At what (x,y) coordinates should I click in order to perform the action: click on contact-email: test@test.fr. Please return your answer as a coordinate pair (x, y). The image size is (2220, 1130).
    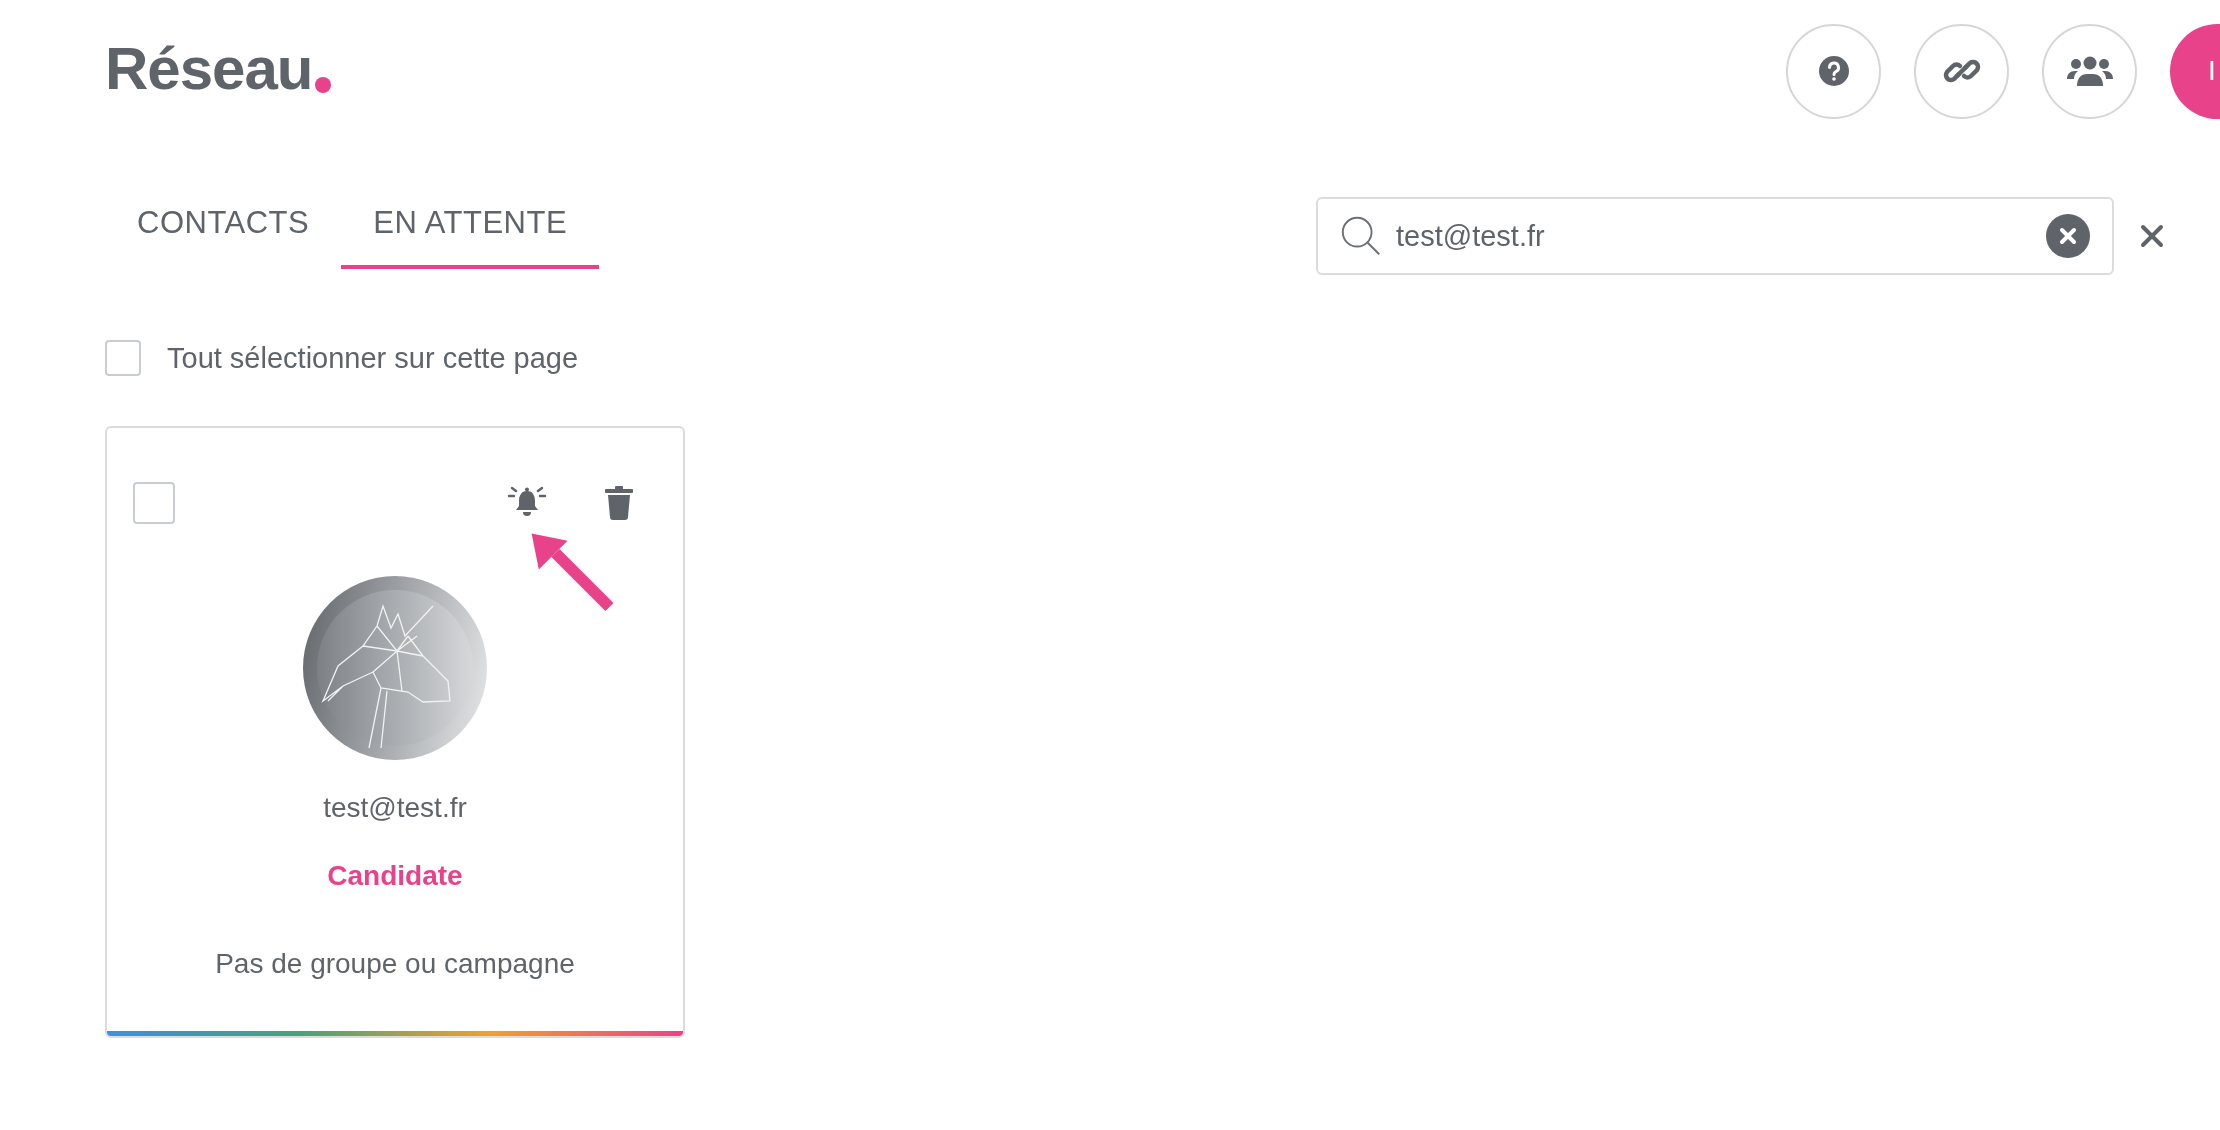
    Looking at the image, I should click on (395, 808).